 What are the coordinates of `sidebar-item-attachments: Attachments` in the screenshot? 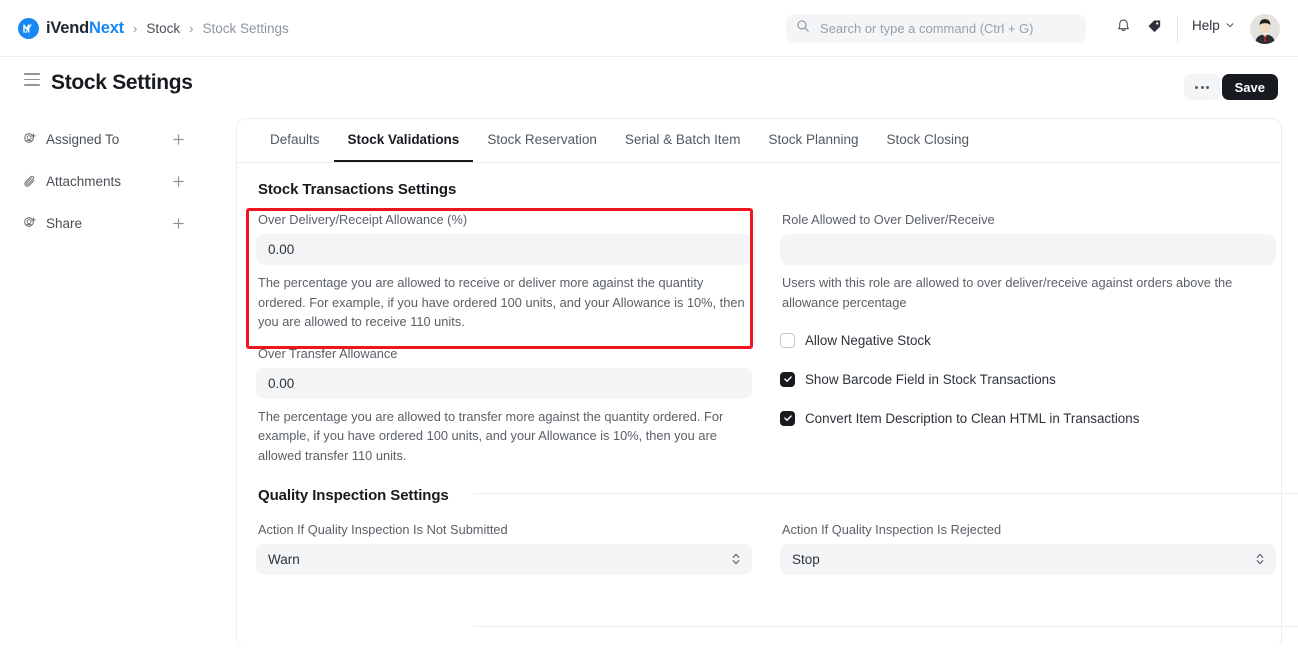 It's located at (112, 181).